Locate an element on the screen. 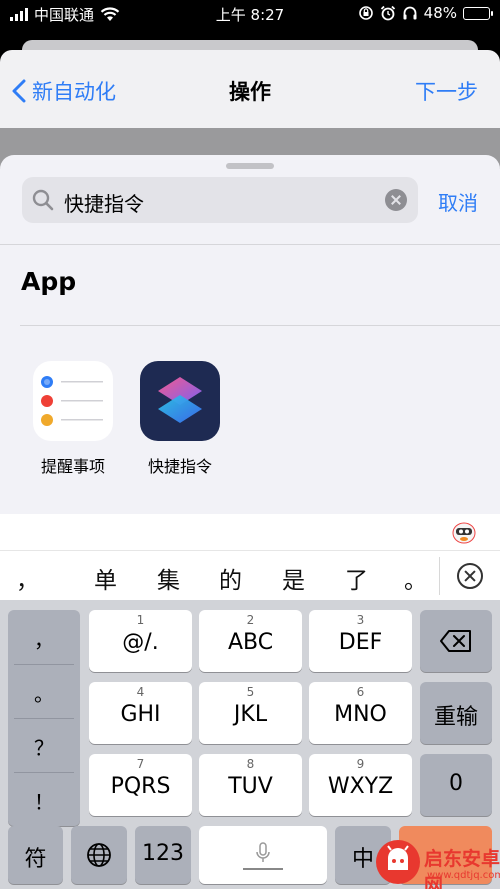 This screenshot has height=889, width=500. close-candidates-icon is located at coordinates (470, 576).